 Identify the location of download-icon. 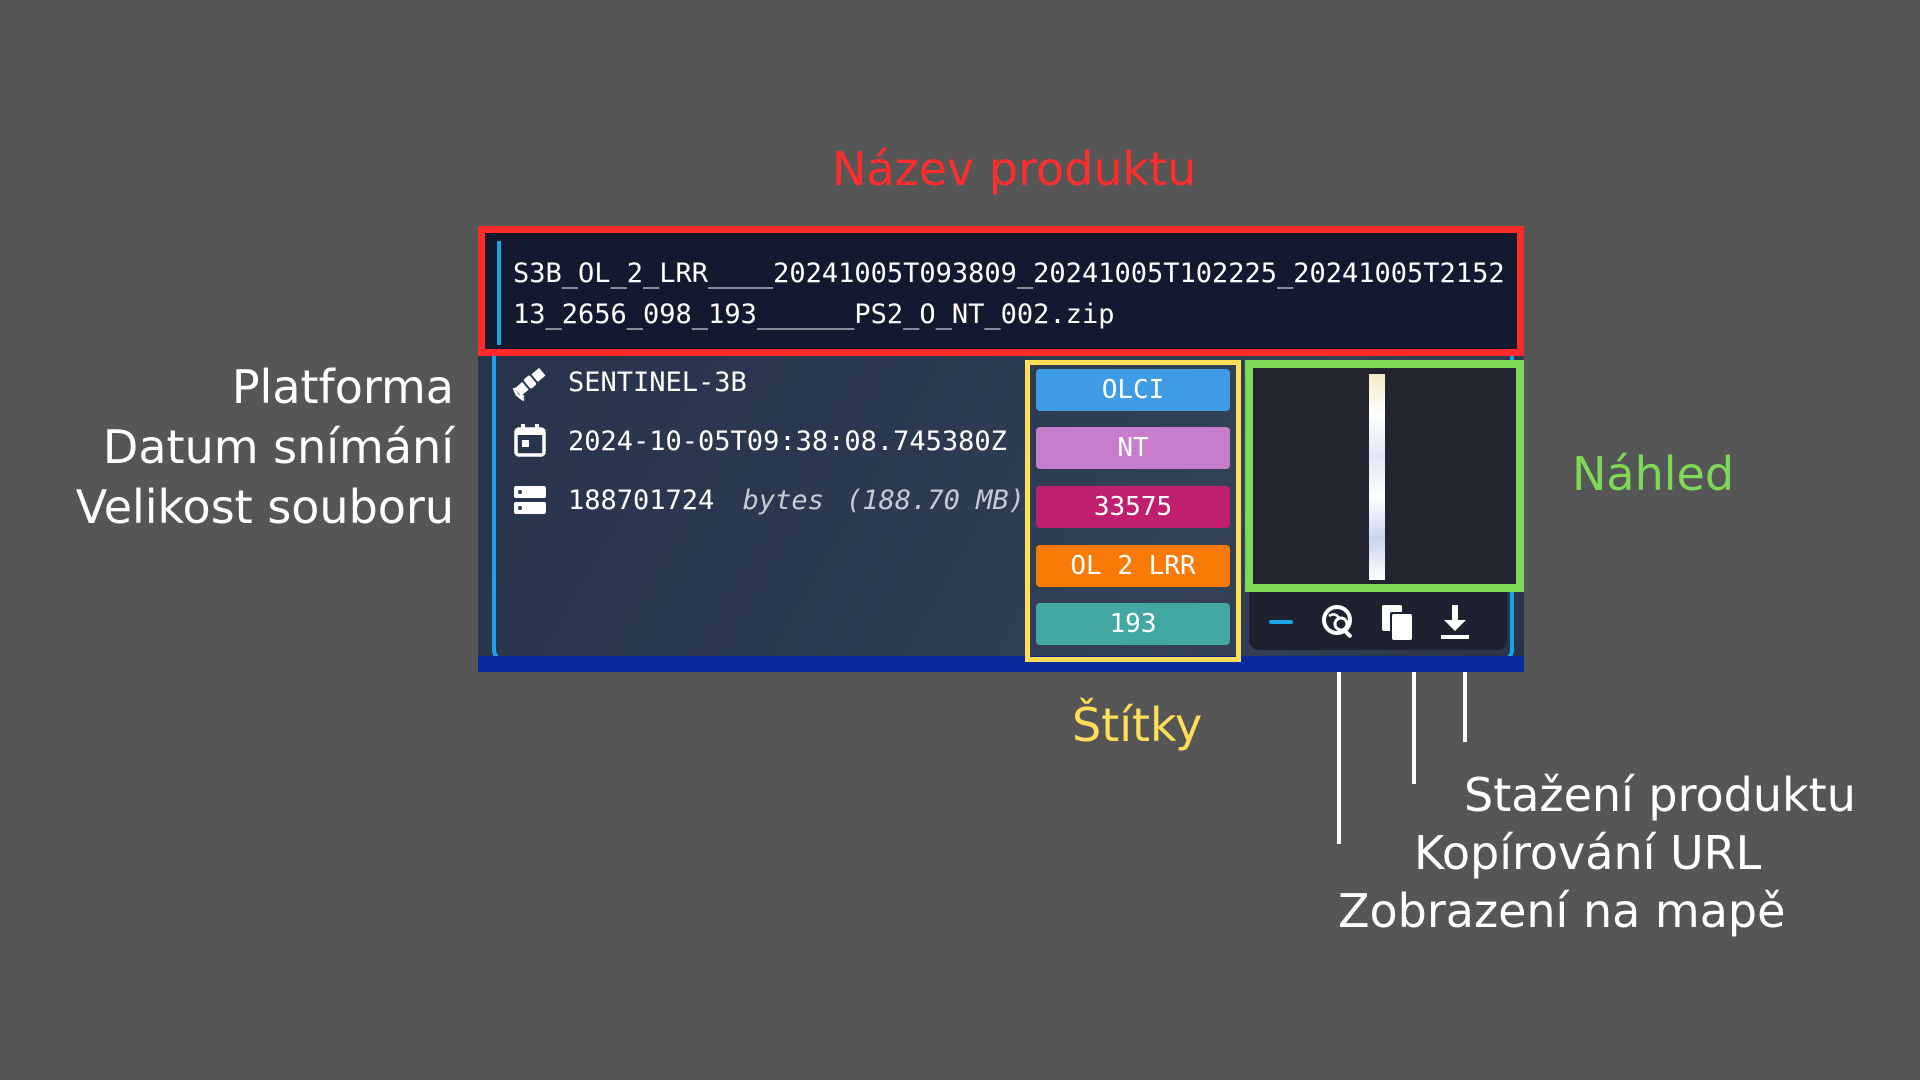
(1455, 622).